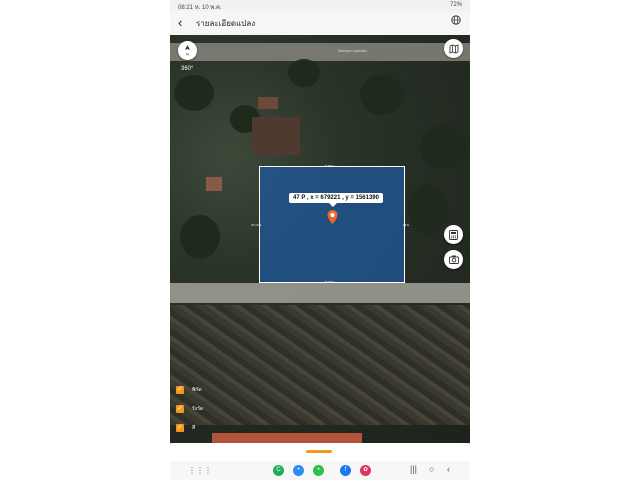 Image resolution: width=640 pixels, height=480 pixels. What do you see at coordinates (216, 429) in the screenshot?
I see `layer-item: ✓ สี` at bounding box center [216, 429].